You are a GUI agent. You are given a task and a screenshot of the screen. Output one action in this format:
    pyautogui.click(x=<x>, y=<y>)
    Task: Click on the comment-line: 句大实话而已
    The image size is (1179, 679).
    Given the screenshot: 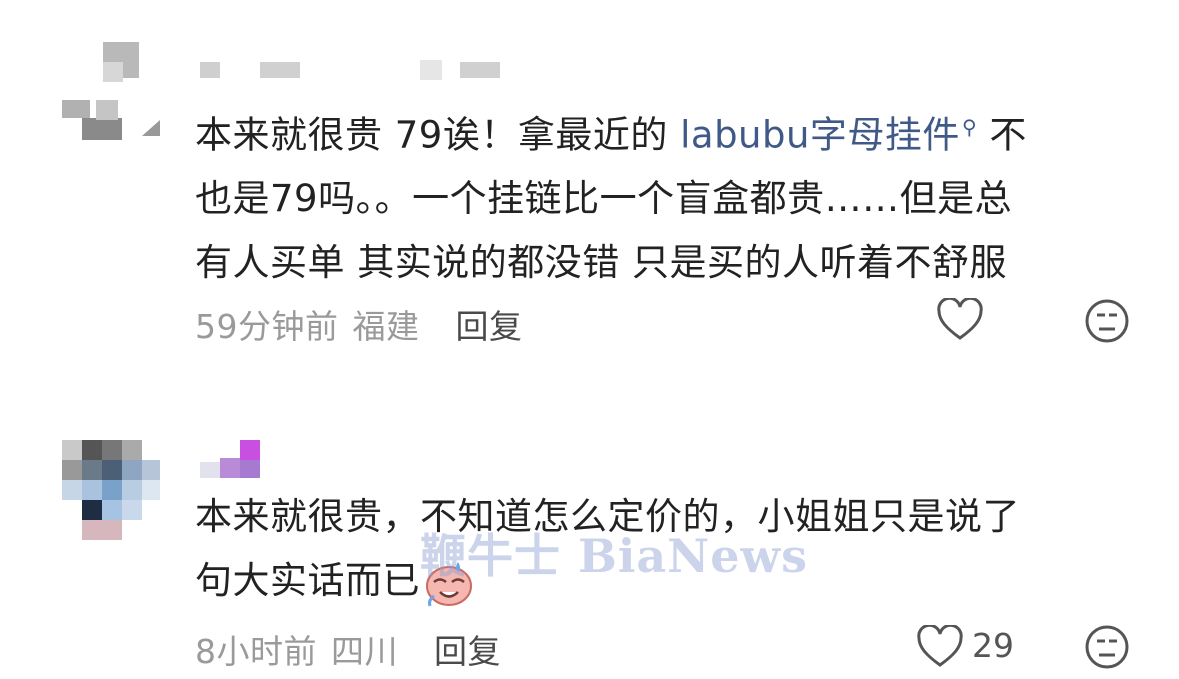 What is the action you would take?
    pyautogui.click(x=307, y=580)
    